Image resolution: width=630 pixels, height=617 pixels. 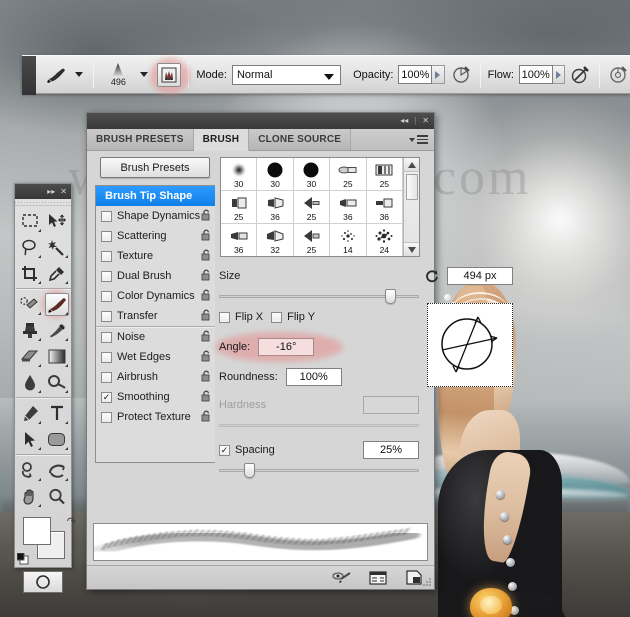 What do you see at coordinates (155, 357) in the screenshot?
I see `option-wet-edges: Wet Edges` at bounding box center [155, 357].